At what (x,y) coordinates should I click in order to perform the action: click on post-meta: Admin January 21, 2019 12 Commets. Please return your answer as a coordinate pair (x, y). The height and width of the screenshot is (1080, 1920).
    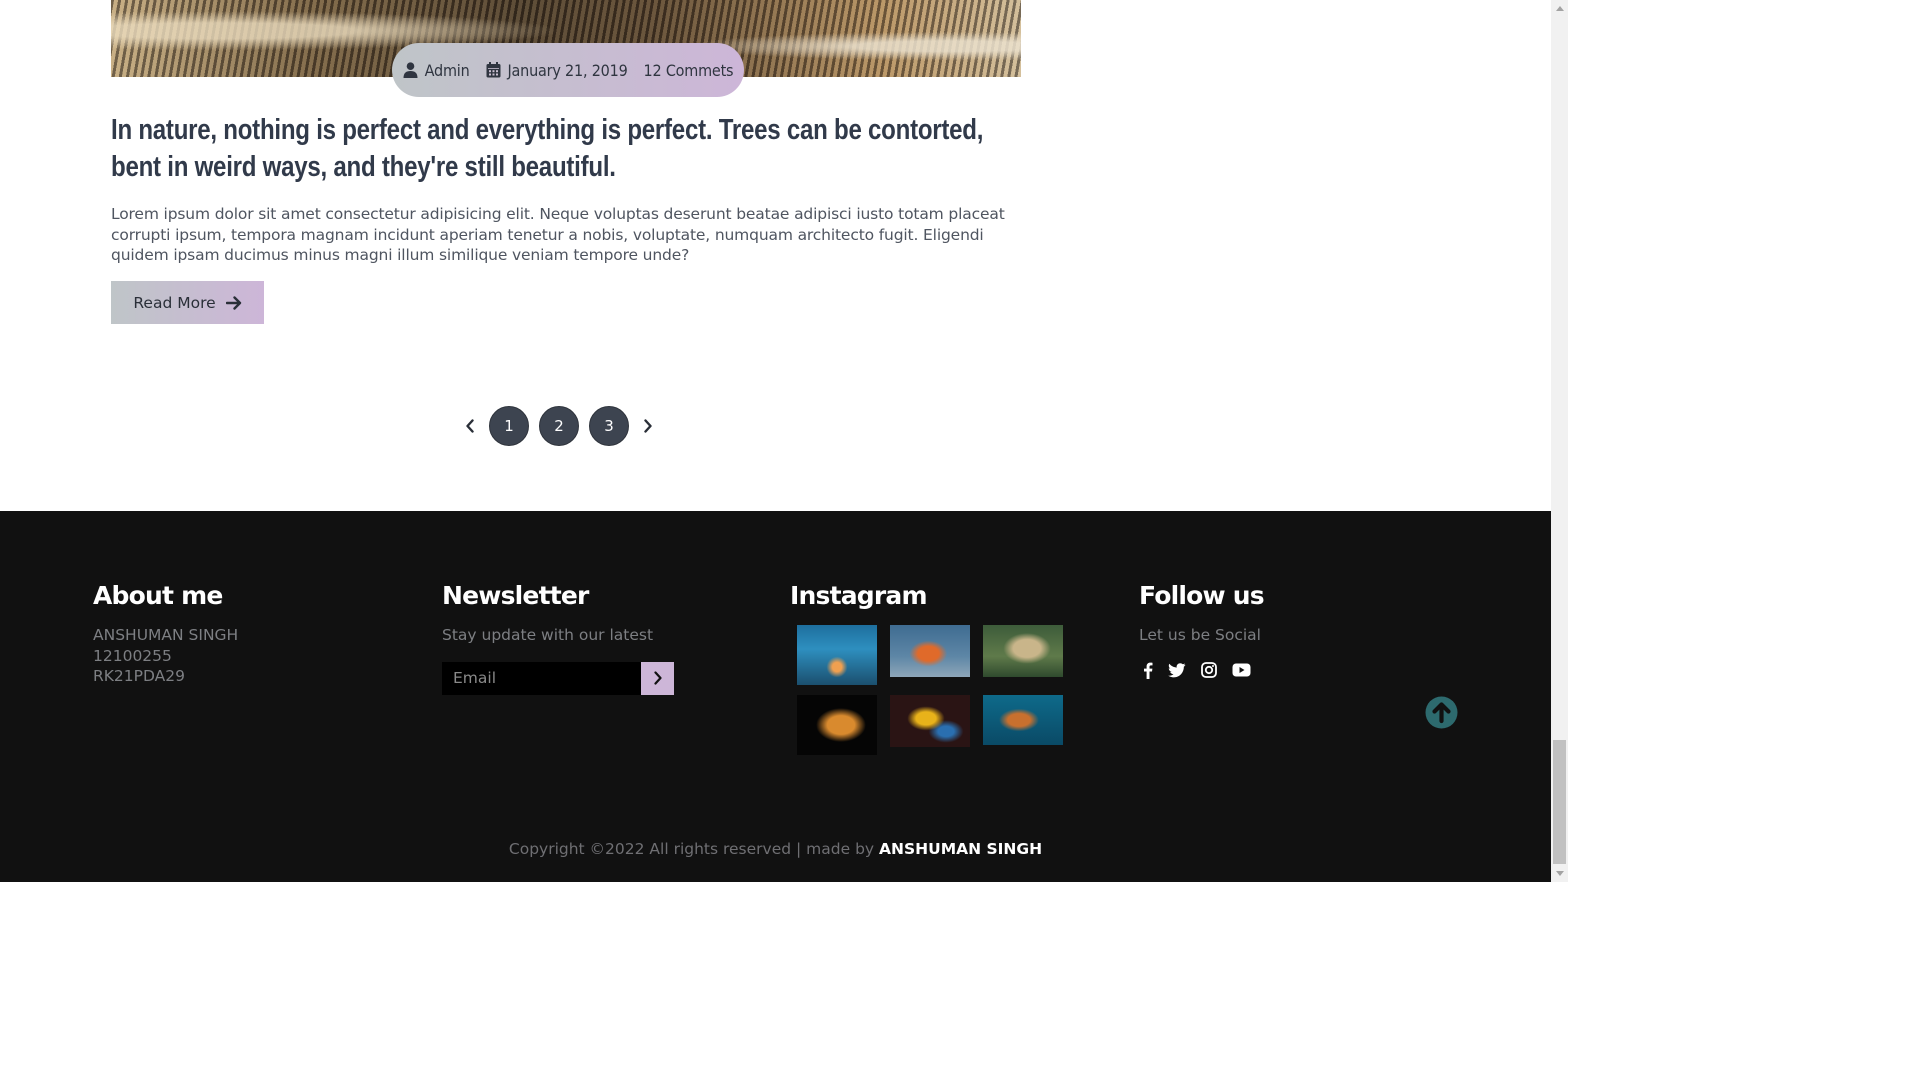
    Looking at the image, I should click on (568, 70).